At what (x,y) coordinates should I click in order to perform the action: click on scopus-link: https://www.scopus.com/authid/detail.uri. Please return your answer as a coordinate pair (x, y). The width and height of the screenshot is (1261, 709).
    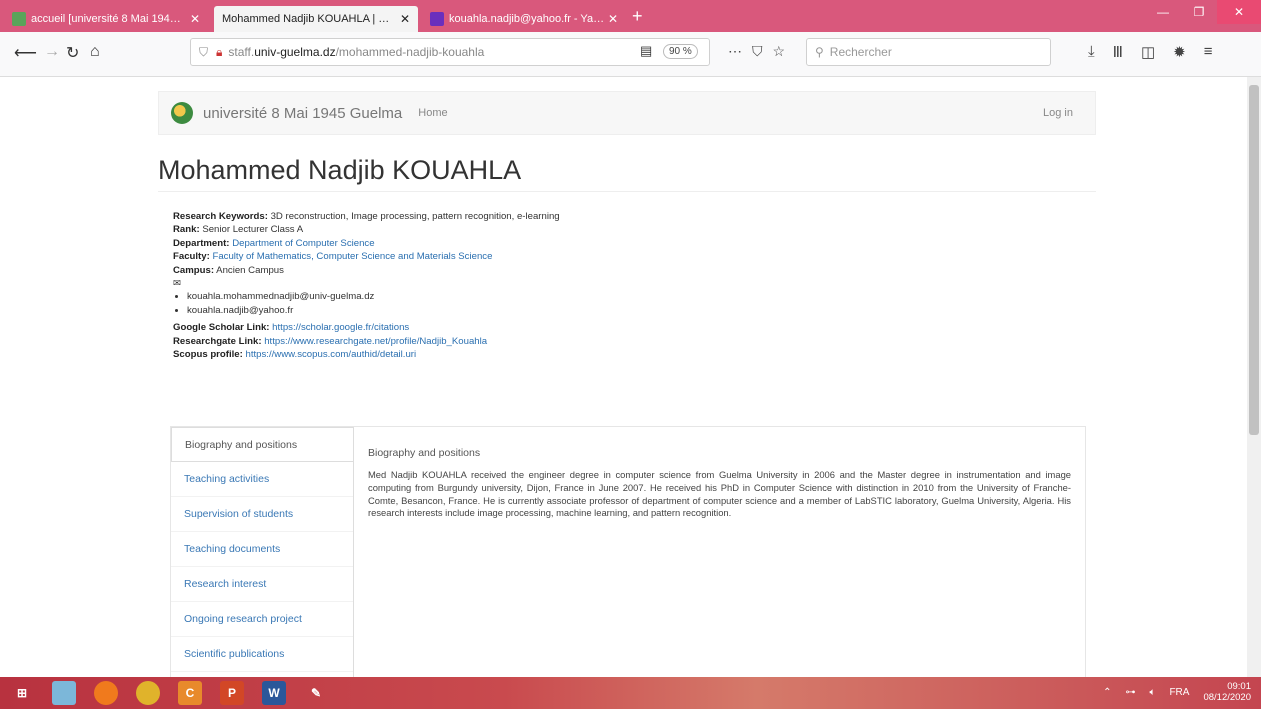
    Looking at the image, I should click on (331, 354).